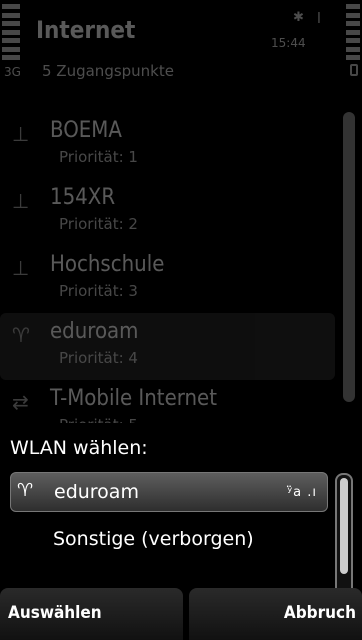  What do you see at coordinates (288, 43) in the screenshot?
I see `clock: 15:44` at bounding box center [288, 43].